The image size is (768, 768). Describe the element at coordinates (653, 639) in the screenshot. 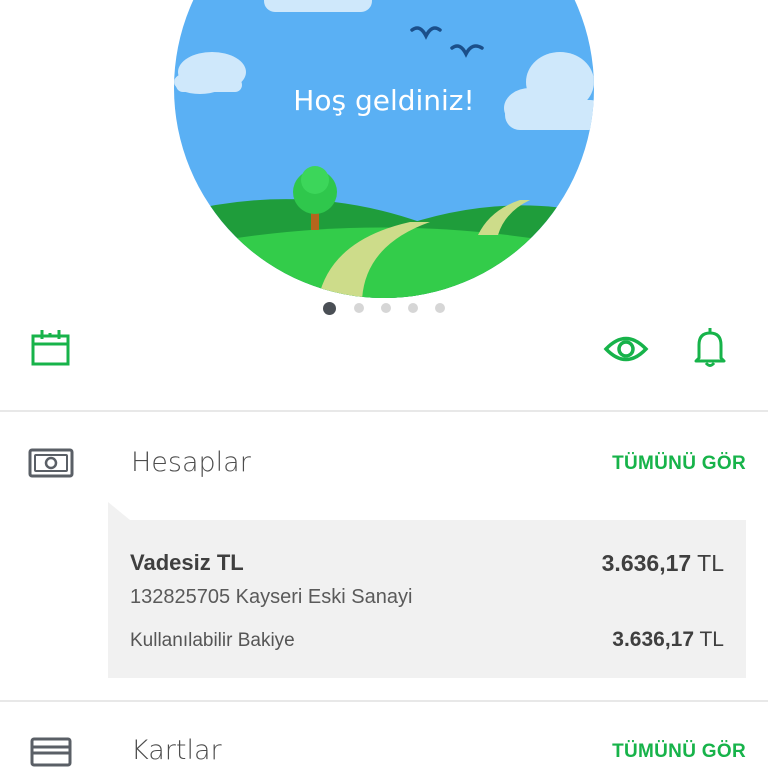

I see `available-balance-value: 3.636,17` at that location.